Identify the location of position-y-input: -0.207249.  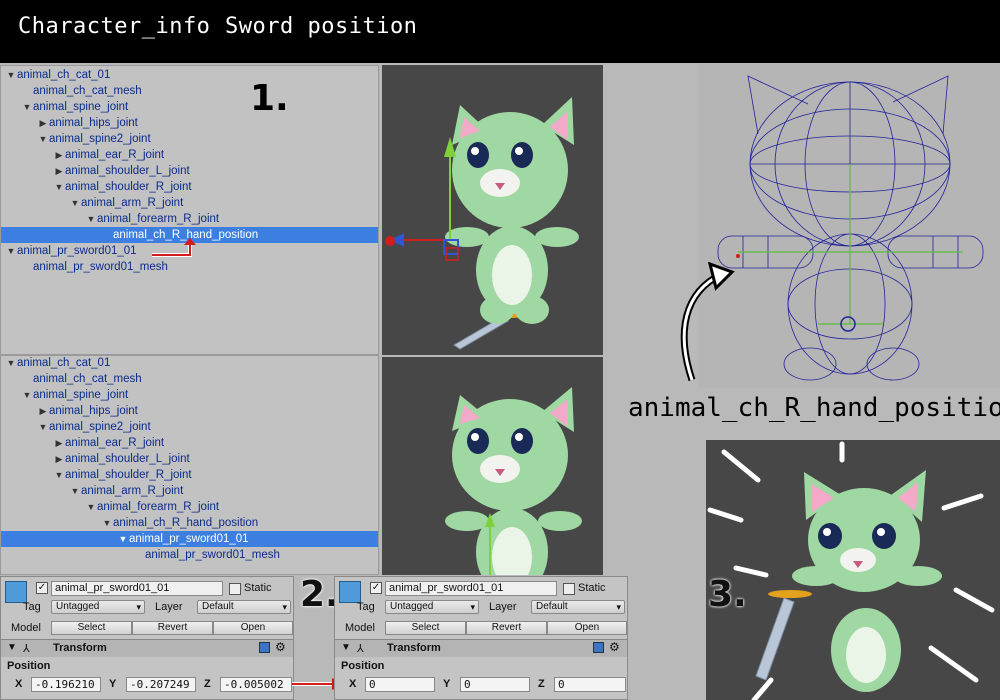
(161, 684).